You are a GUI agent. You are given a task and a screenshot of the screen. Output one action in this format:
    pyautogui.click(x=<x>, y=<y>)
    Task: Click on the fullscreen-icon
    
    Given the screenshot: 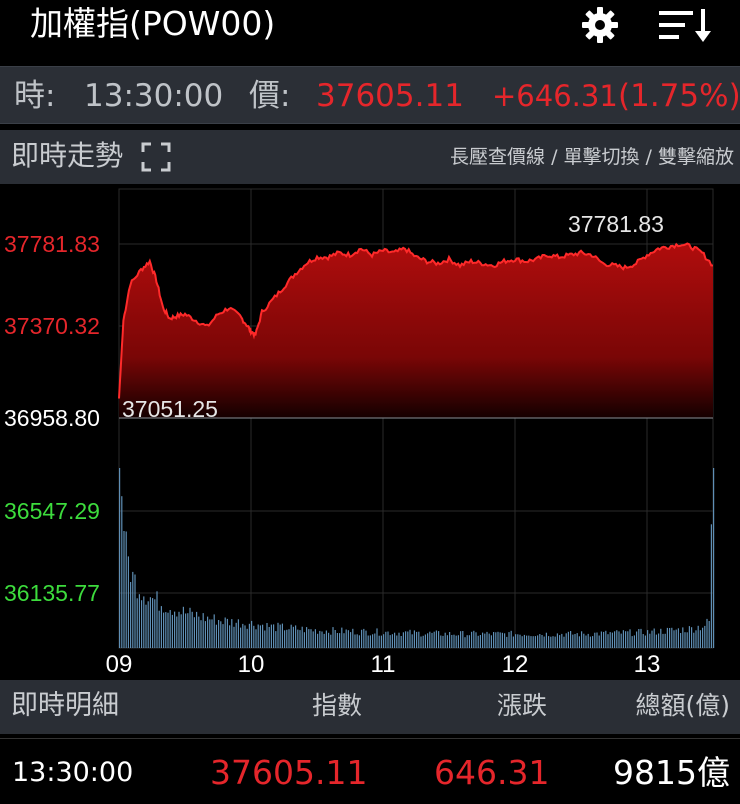 What is the action you would take?
    pyautogui.click(x=156, y=157)
    